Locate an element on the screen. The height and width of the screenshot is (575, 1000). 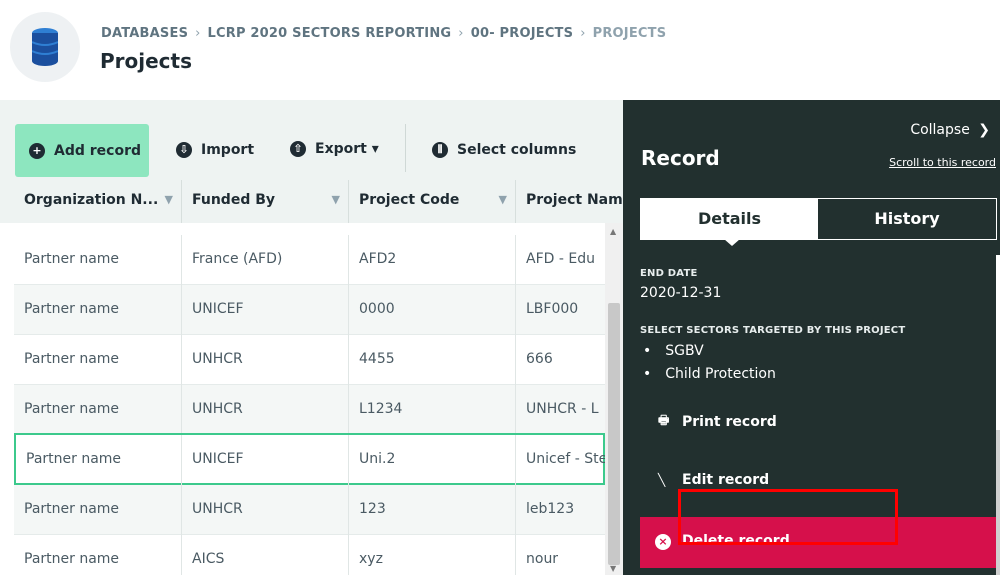
column-header-project-name: Project Name is located at coordinates (569, 201).